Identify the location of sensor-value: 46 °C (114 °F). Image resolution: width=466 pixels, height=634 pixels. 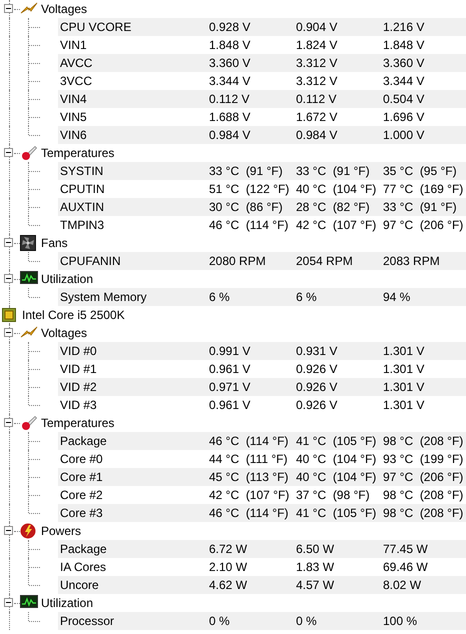
(249, 225).